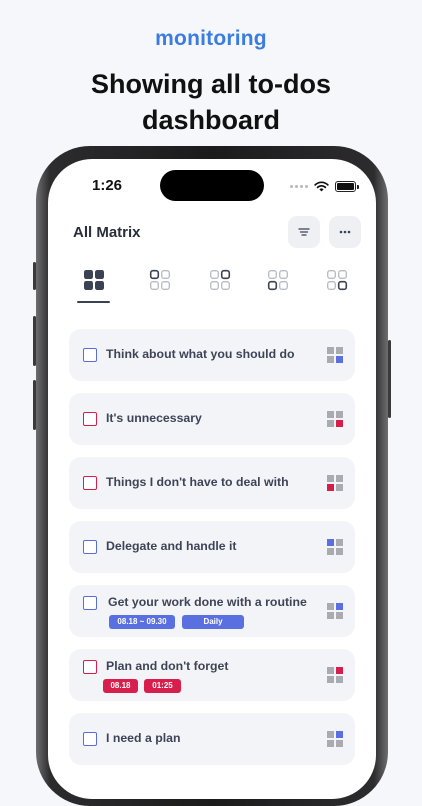  What do you see at coordinates (212, 675) in the screenshot?
I see `todo-item: Plan and don't forget 08.18 01:25` at bounding box center [212, 675].